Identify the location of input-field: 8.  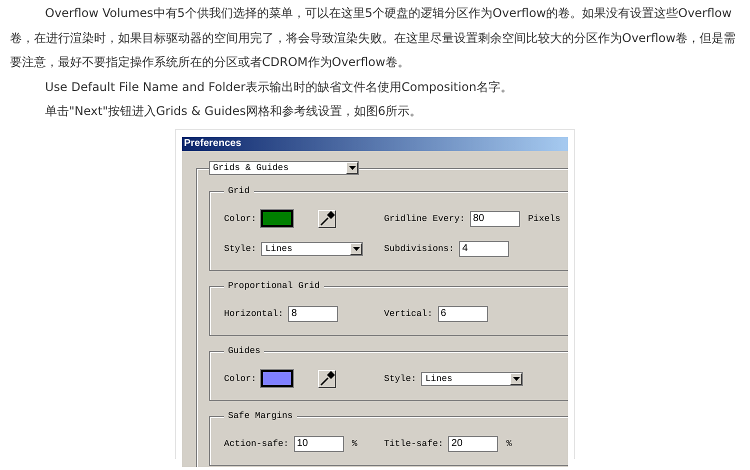
(313, 314).